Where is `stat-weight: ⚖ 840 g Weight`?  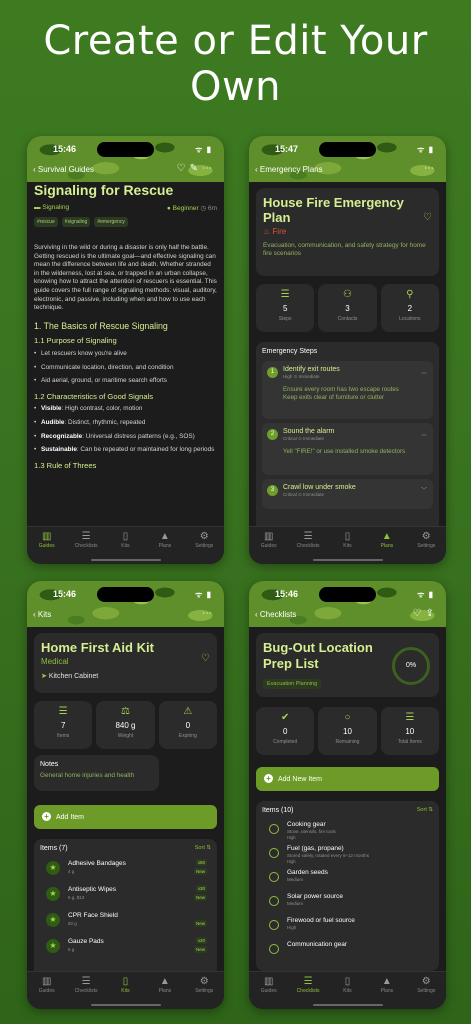
stat-weight: ⚖ 840 g Weight is located at coordinates (125, 725).